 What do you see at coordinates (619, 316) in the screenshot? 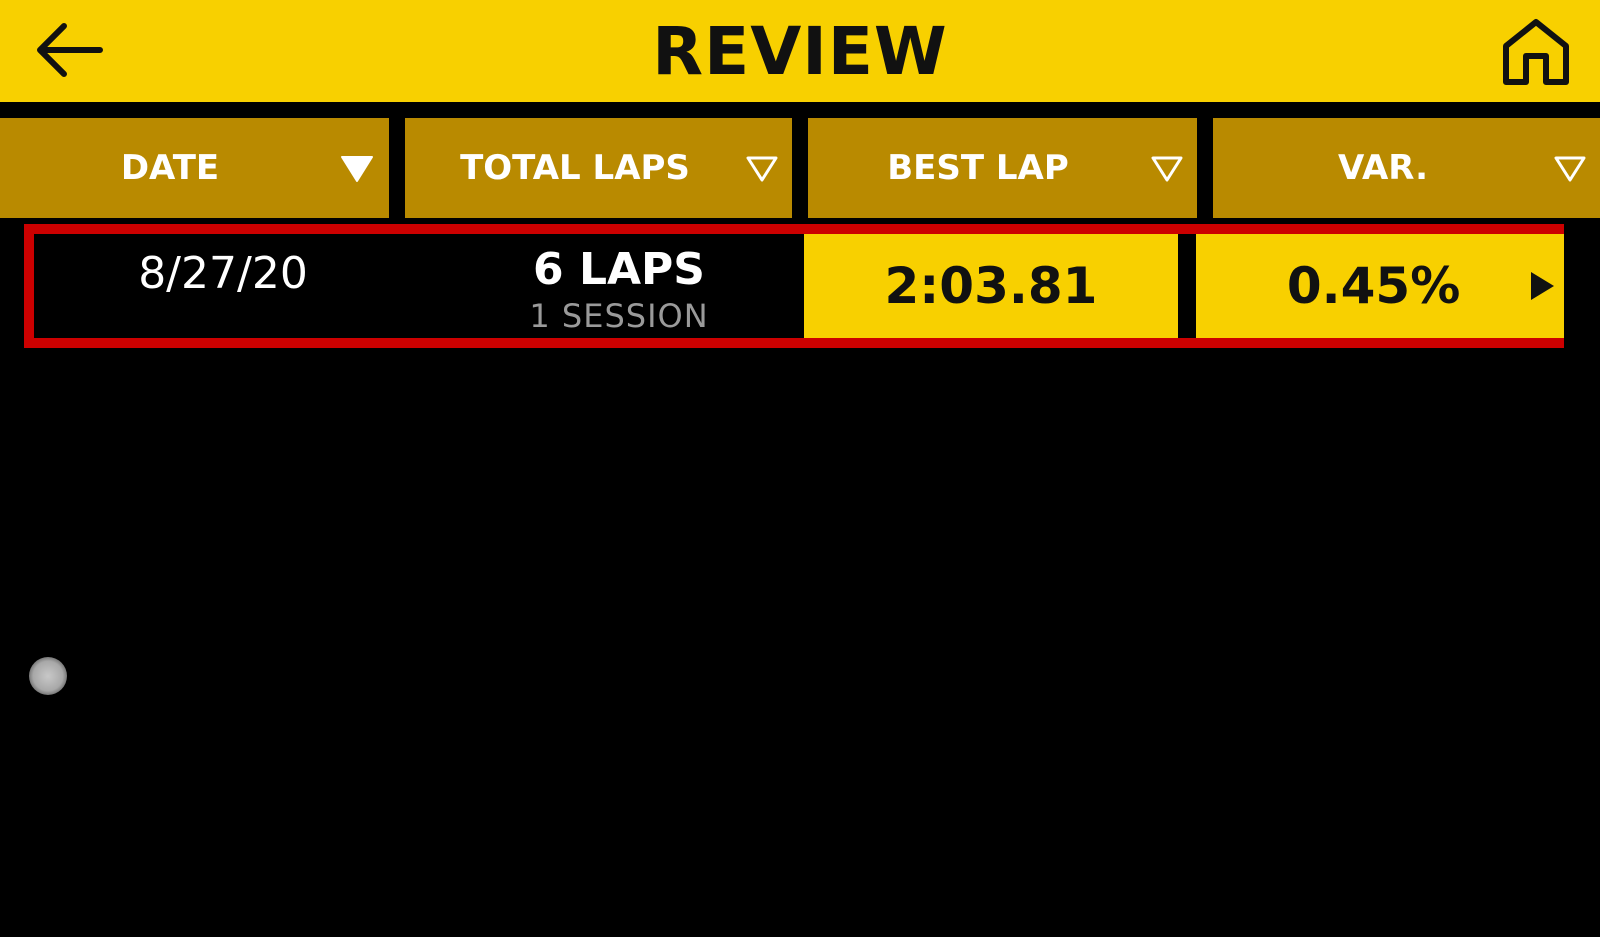
I see `row-session-count: 1 SESSION` at bounding box center [619, 316].